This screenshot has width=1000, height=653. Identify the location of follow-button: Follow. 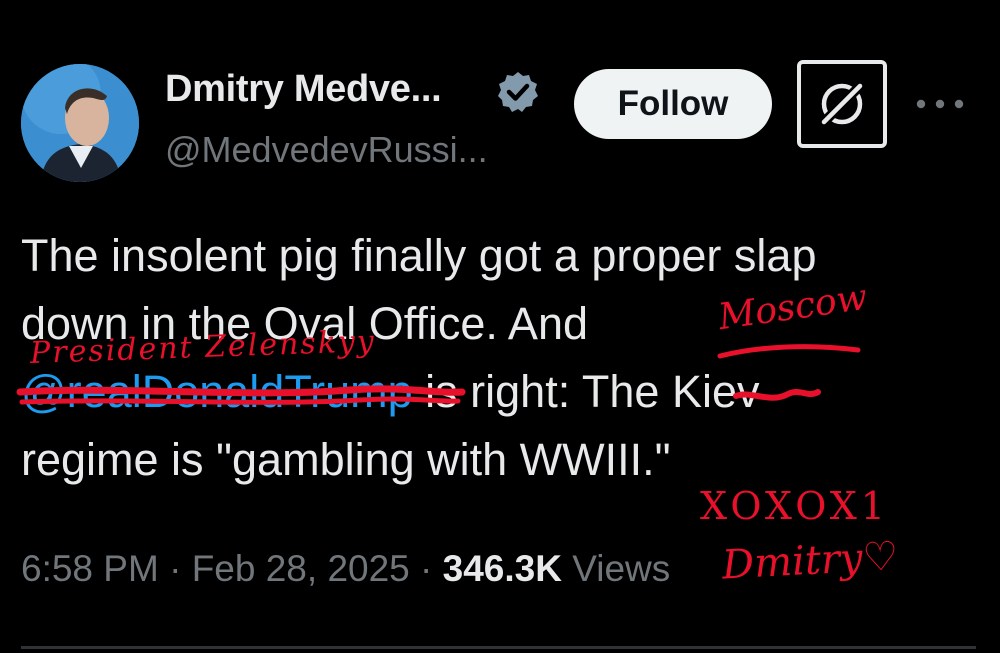
(673, 104).